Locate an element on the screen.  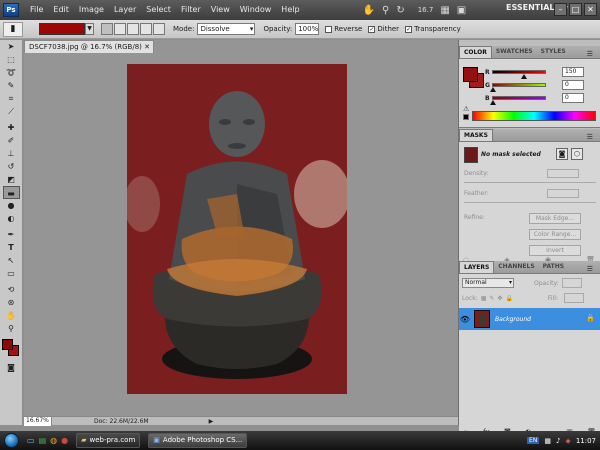
media-icon: ● is located at coordinates (64, 440).